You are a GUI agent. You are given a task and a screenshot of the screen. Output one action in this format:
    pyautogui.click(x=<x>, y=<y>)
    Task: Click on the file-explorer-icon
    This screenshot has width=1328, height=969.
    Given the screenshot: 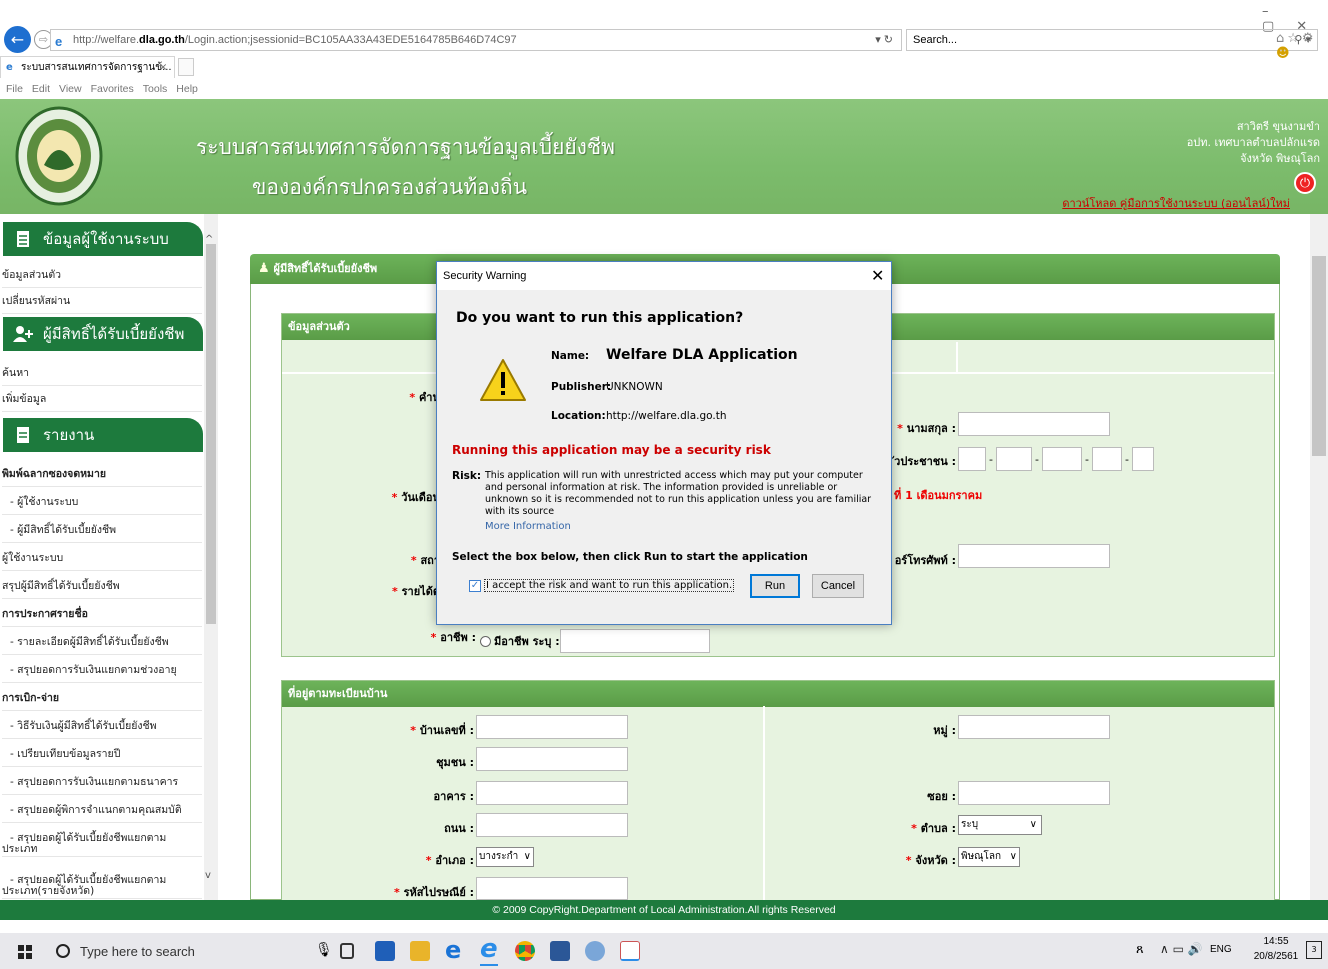 What is the action you would take?
    pyautogui.click(x=420, y=951)
    